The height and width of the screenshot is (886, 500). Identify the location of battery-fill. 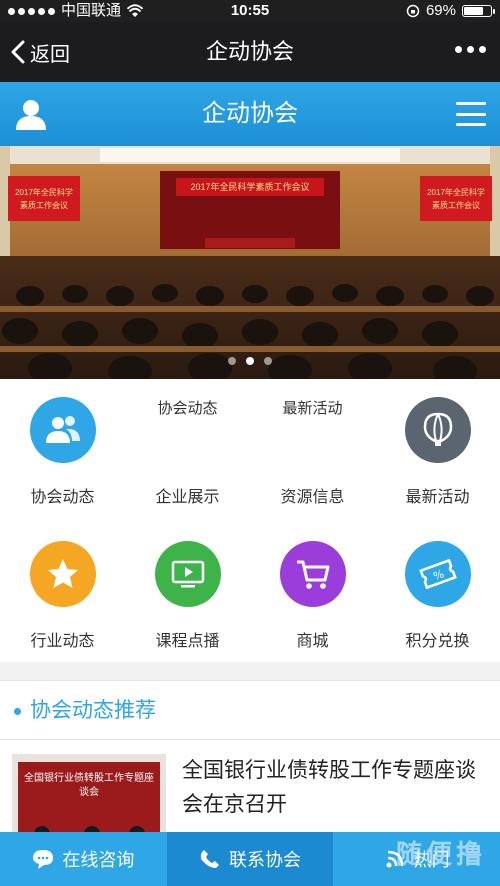
(474, 11).